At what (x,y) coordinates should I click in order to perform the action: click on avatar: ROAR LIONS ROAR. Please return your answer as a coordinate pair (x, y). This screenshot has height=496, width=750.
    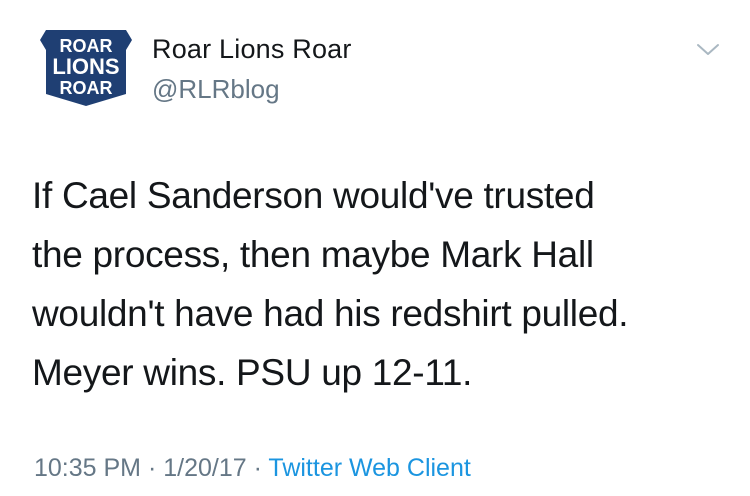
    Looking at the image, I should click on (86, 68).